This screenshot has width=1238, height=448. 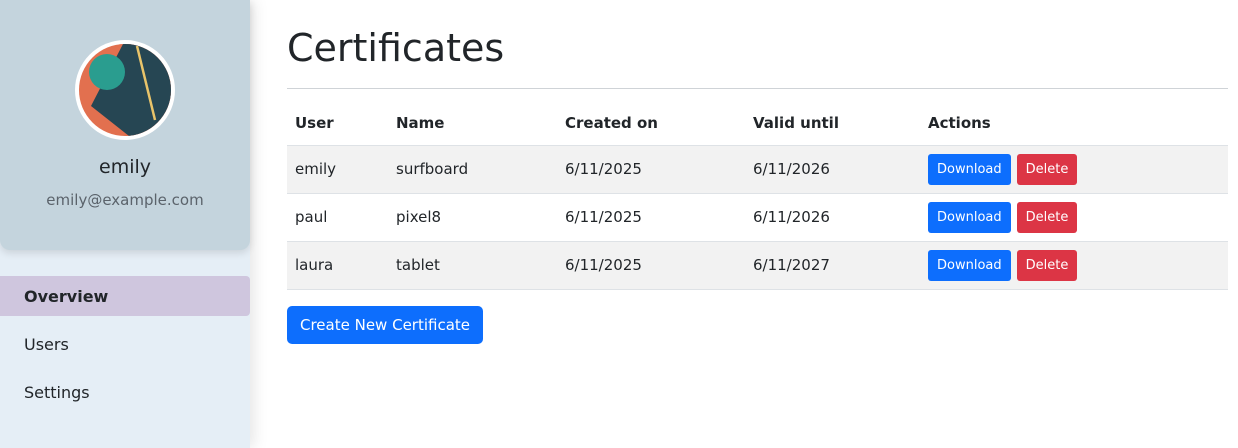 I want to click on profile-email: emily@example.com, so click(x=125, y=200).